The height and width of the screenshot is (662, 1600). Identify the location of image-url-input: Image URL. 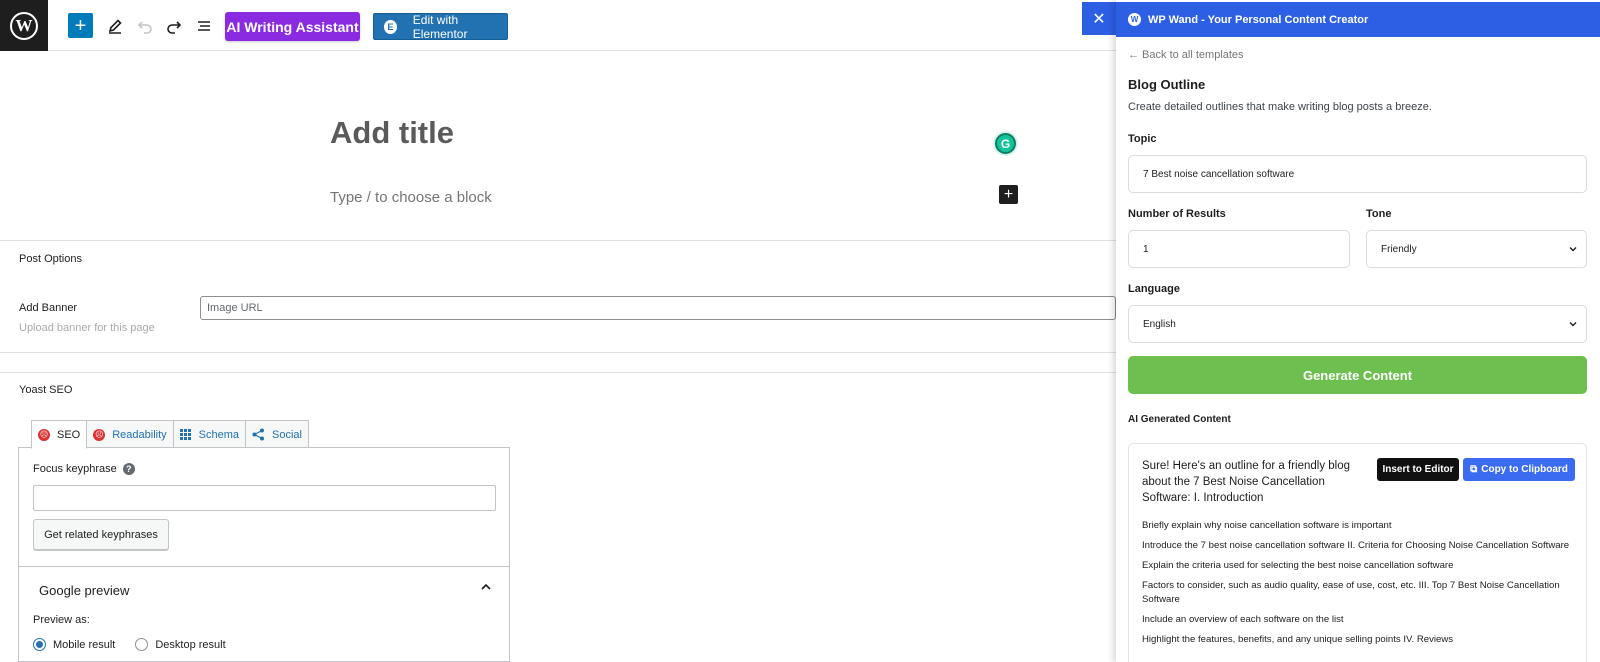
(658, 308).